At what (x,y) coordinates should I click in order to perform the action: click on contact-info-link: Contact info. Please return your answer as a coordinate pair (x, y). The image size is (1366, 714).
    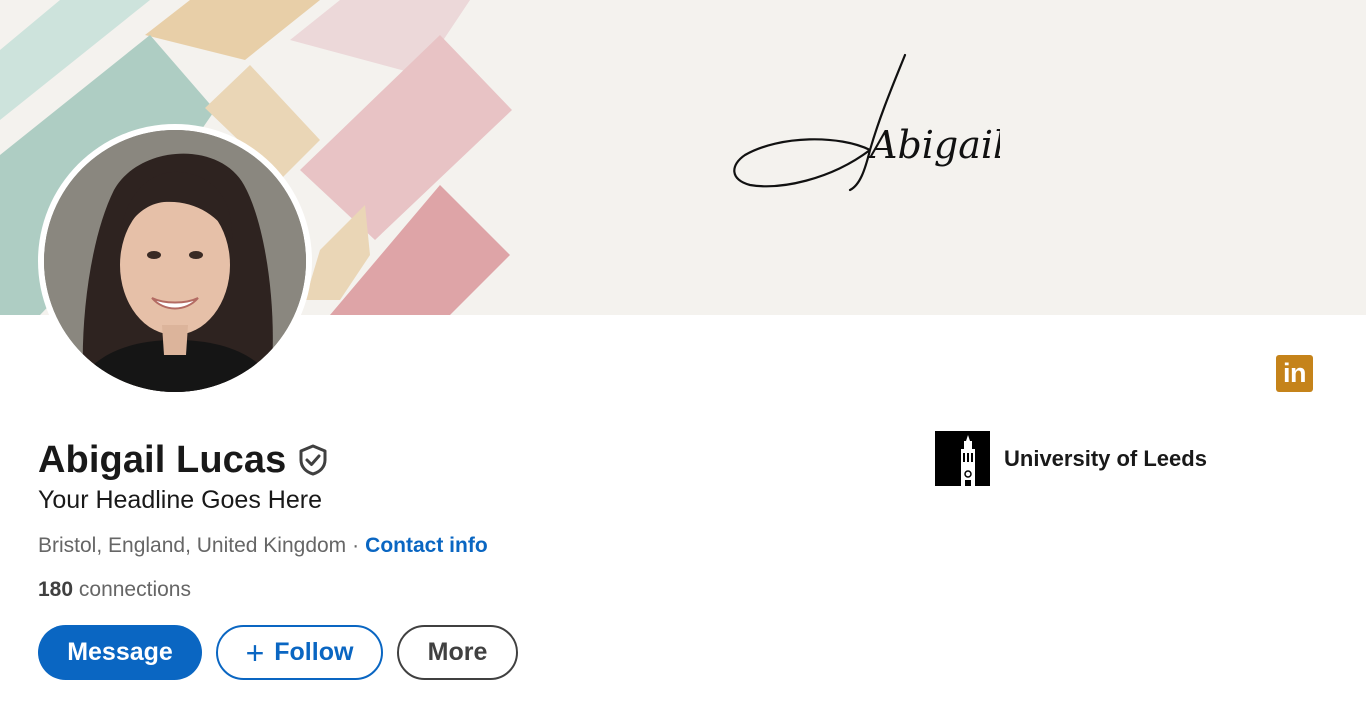
    Looking at the image, I should click on (426, 545).